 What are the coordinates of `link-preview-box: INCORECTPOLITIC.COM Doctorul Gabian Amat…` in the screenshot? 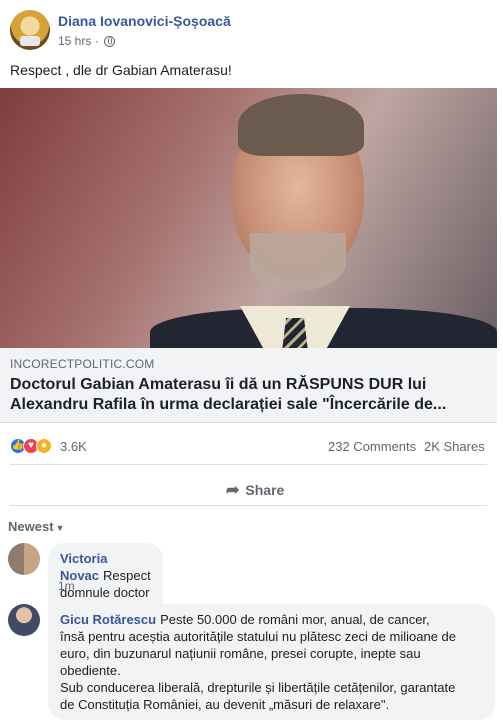 It's located at (248, 385).